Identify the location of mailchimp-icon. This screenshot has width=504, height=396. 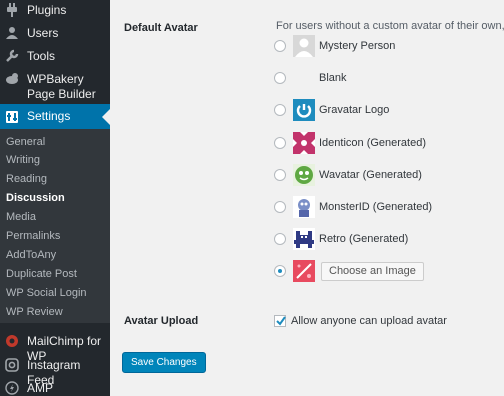
(12, 341).